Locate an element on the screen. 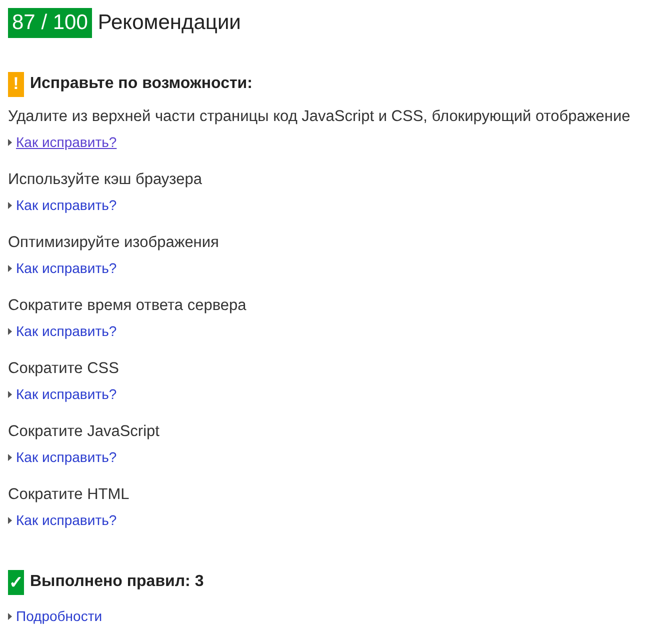 Image resolution: width=646 pixels, height=628 pixels. rule-title: Используйте кэш браузера is located at coordinates (105, 180).